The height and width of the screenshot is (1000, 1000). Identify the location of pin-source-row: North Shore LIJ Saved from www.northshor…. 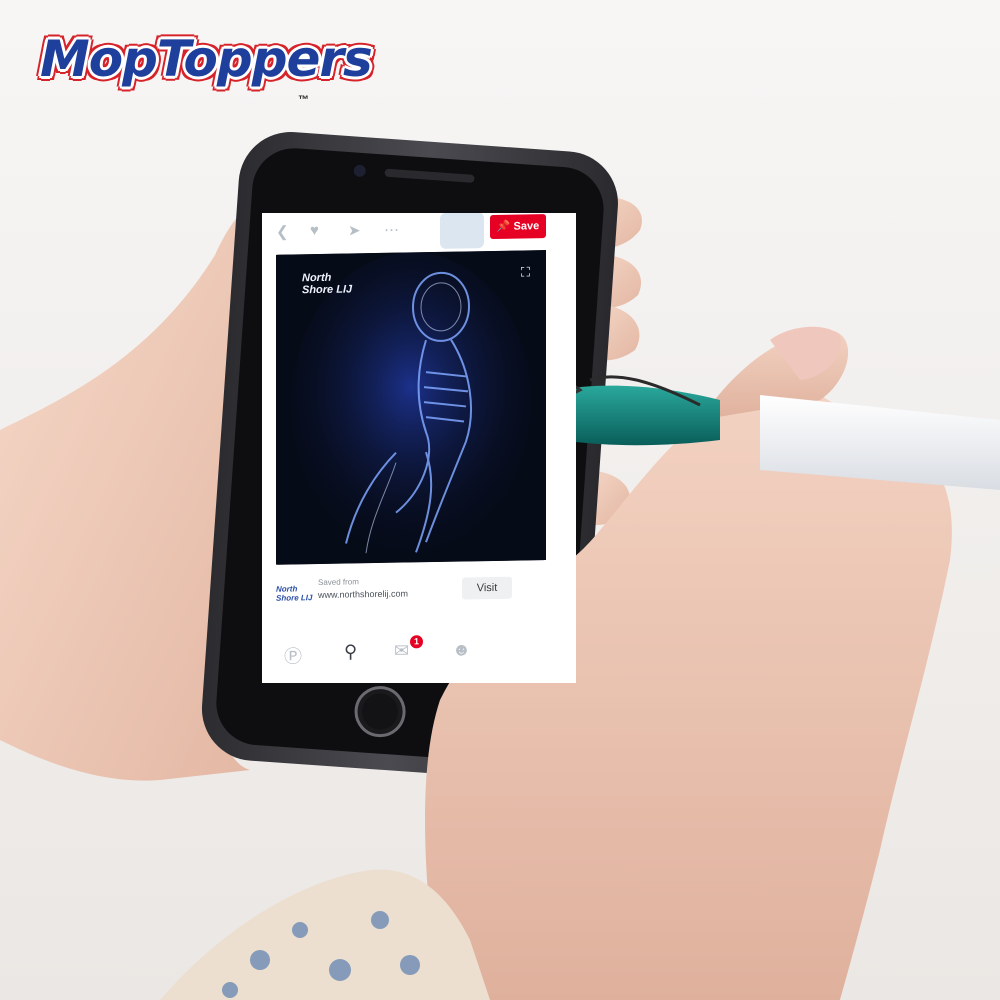
(419, 592).